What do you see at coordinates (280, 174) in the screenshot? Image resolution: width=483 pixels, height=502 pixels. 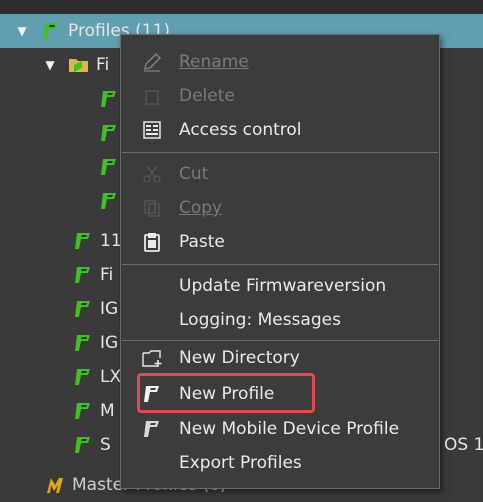 I see `menu-item-cut: Cut` at bounding box center [280, 174].